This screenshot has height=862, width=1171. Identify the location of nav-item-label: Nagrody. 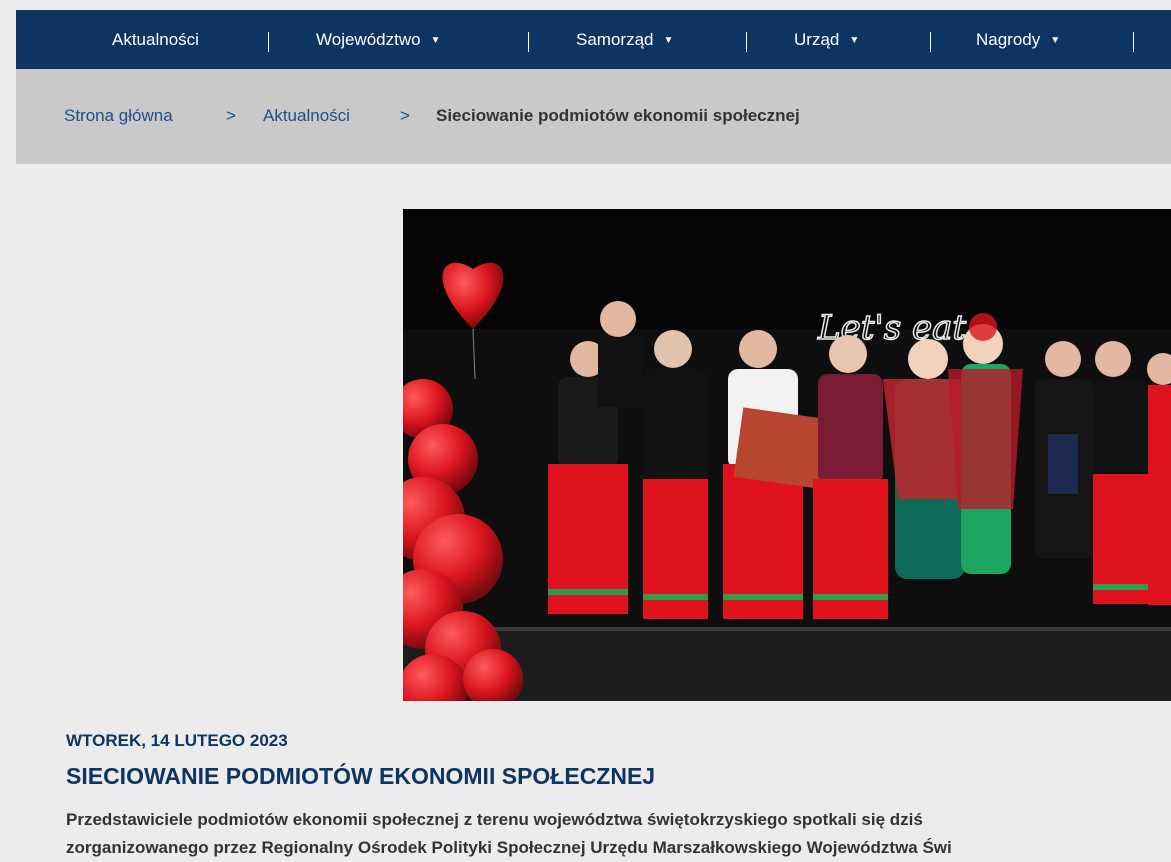
(1008, 39).